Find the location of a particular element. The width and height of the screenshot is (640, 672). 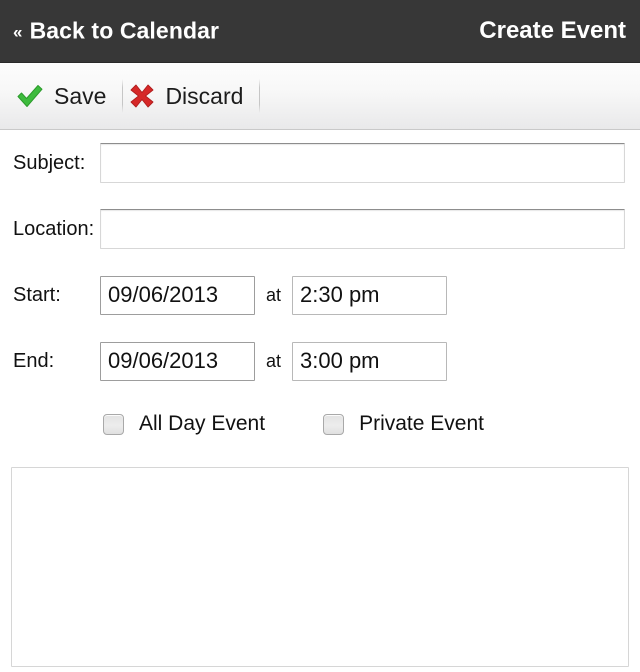

subject-label: Subject: is located at coordinates (49, 162).